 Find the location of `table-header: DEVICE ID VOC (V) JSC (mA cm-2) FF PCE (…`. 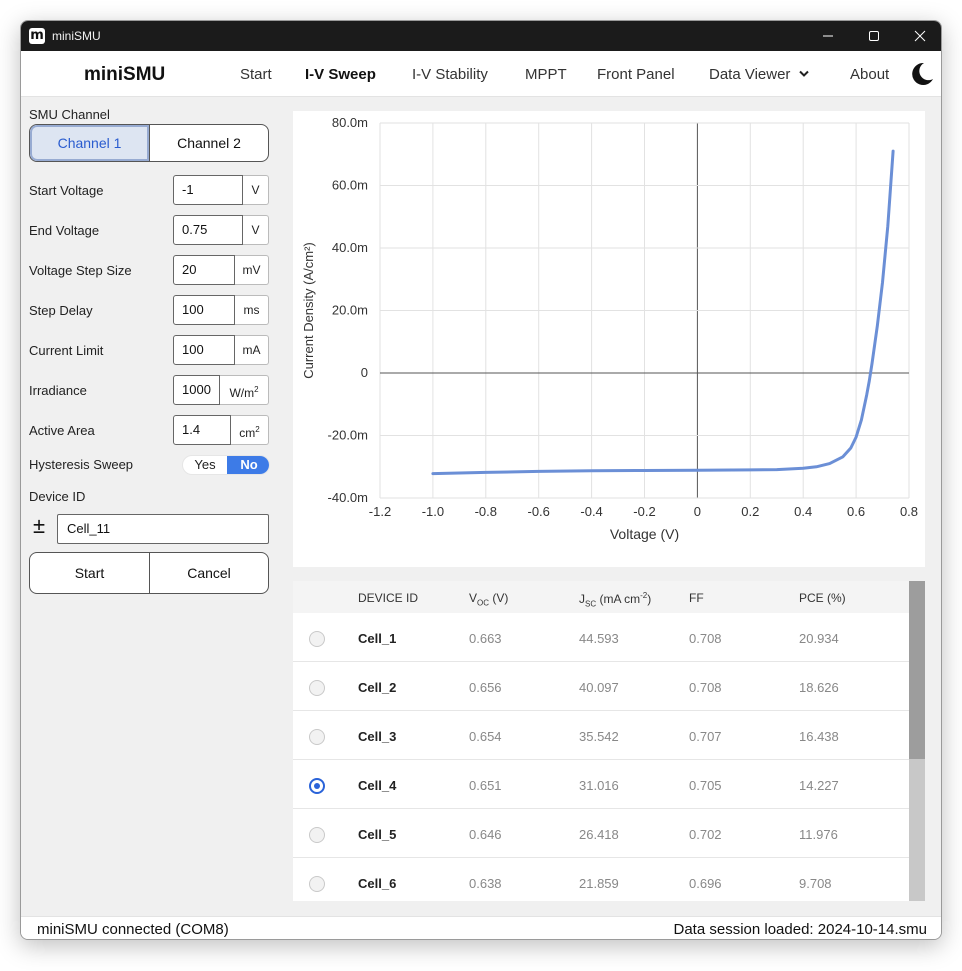

table-header: DEVICE ID VOC (V) JSC (mA cm-2) FF PCE (… is located at coordinates (601, 597).